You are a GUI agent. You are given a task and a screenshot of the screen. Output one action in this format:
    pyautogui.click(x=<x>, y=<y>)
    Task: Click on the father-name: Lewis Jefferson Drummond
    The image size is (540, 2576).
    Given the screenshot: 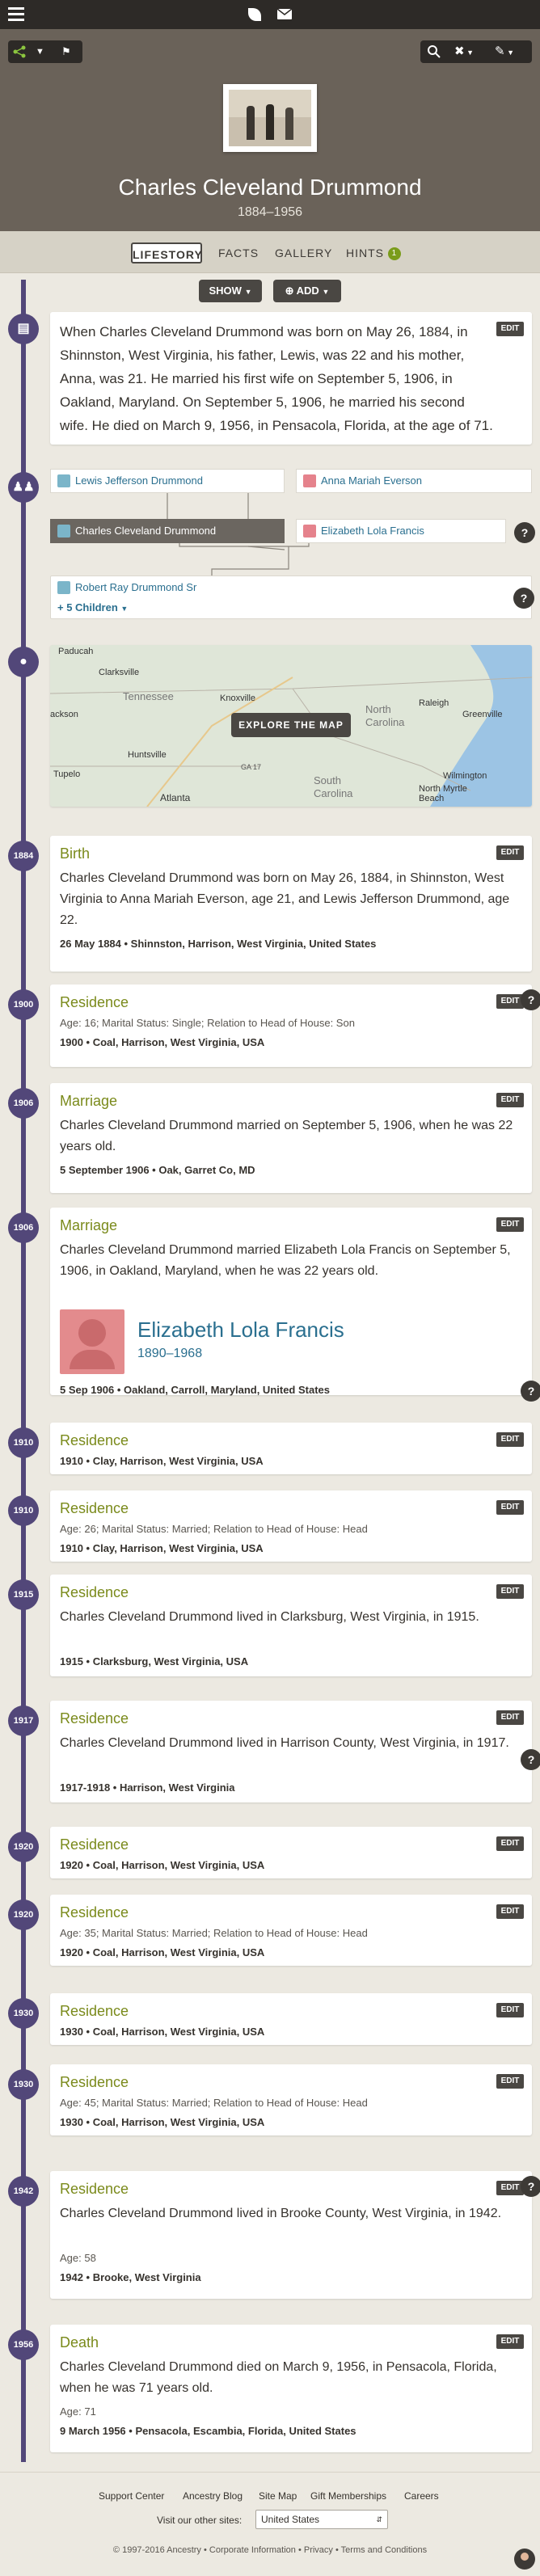 What is the action you would take?
    pyautogui.click(x=139, y=480)
    